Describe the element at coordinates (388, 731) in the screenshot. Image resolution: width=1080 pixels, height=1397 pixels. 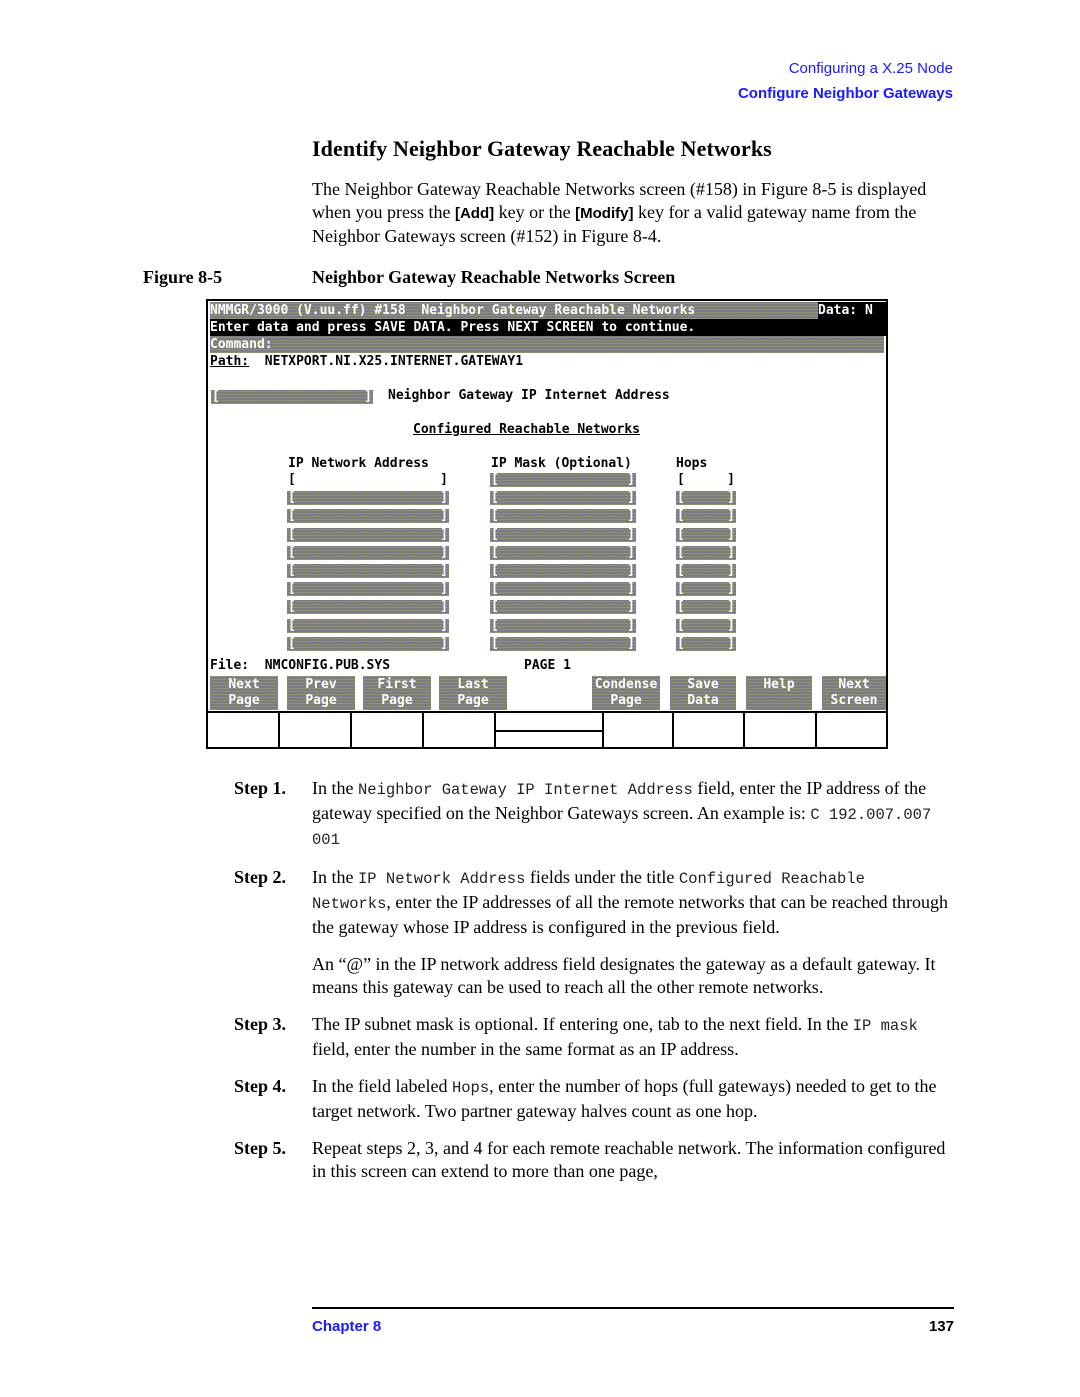
I see `f3-key` at that location.